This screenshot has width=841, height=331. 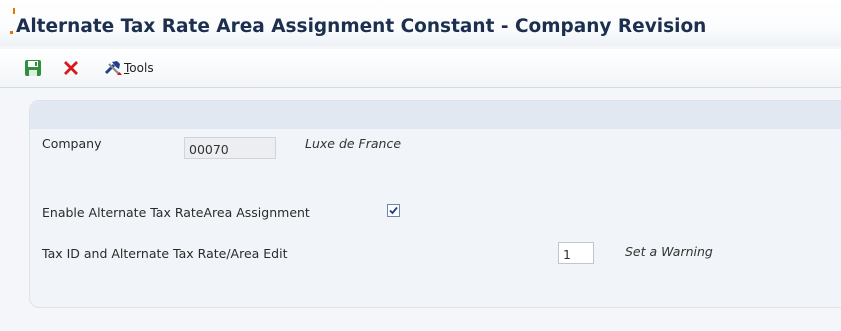 I want to click on tools-button, so click(x=113, y=68).